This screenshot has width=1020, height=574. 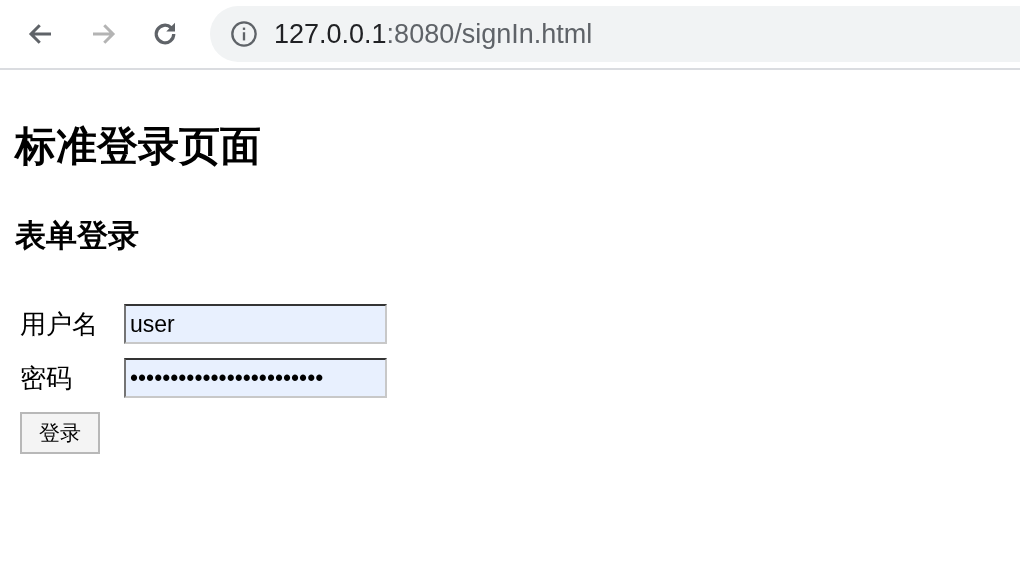 I want to click on input-field: ••••••••••••••••••••••••, so click(x=255, y=378).